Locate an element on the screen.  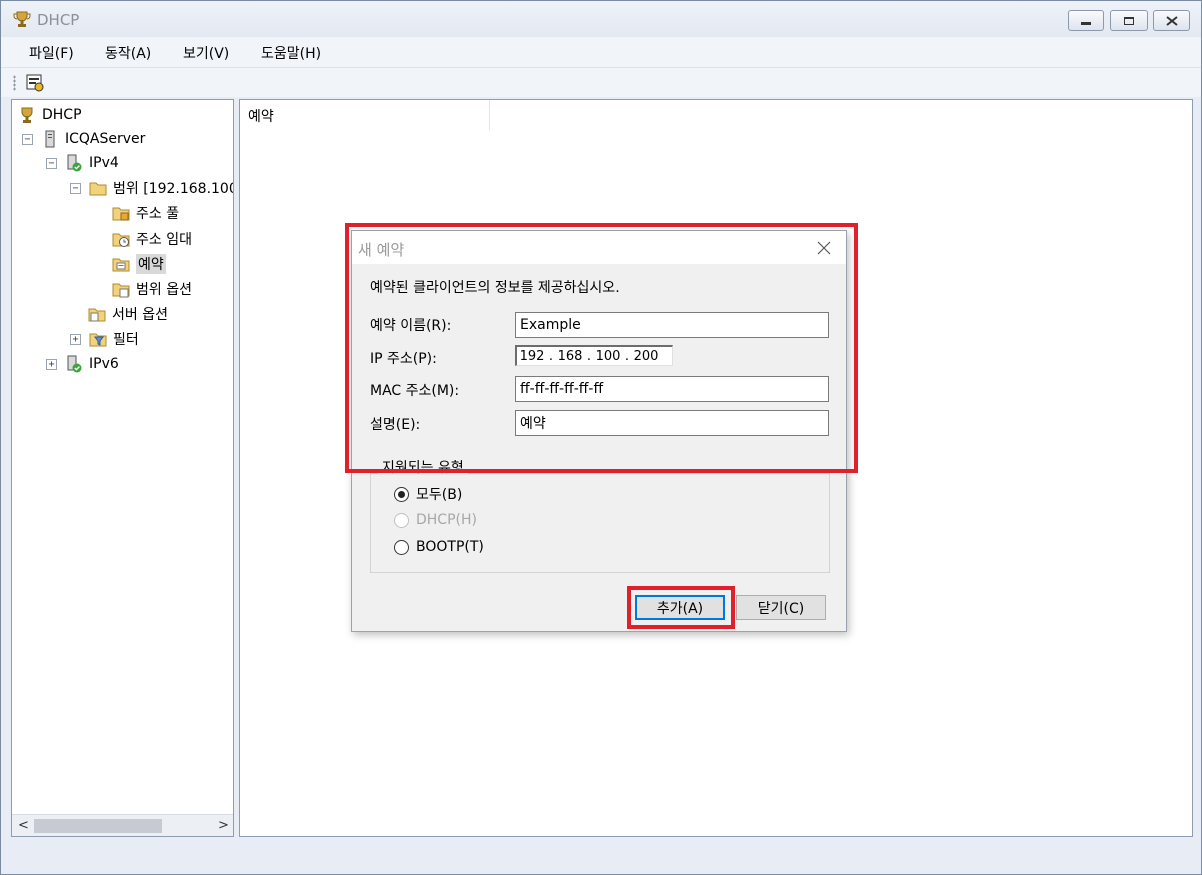
add-button: 추가(A) is located at coordinates (680, 607).